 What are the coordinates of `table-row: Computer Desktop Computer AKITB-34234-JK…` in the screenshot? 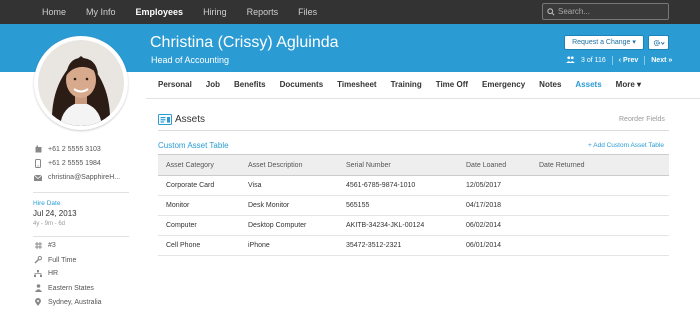 It's located at (413, 226).